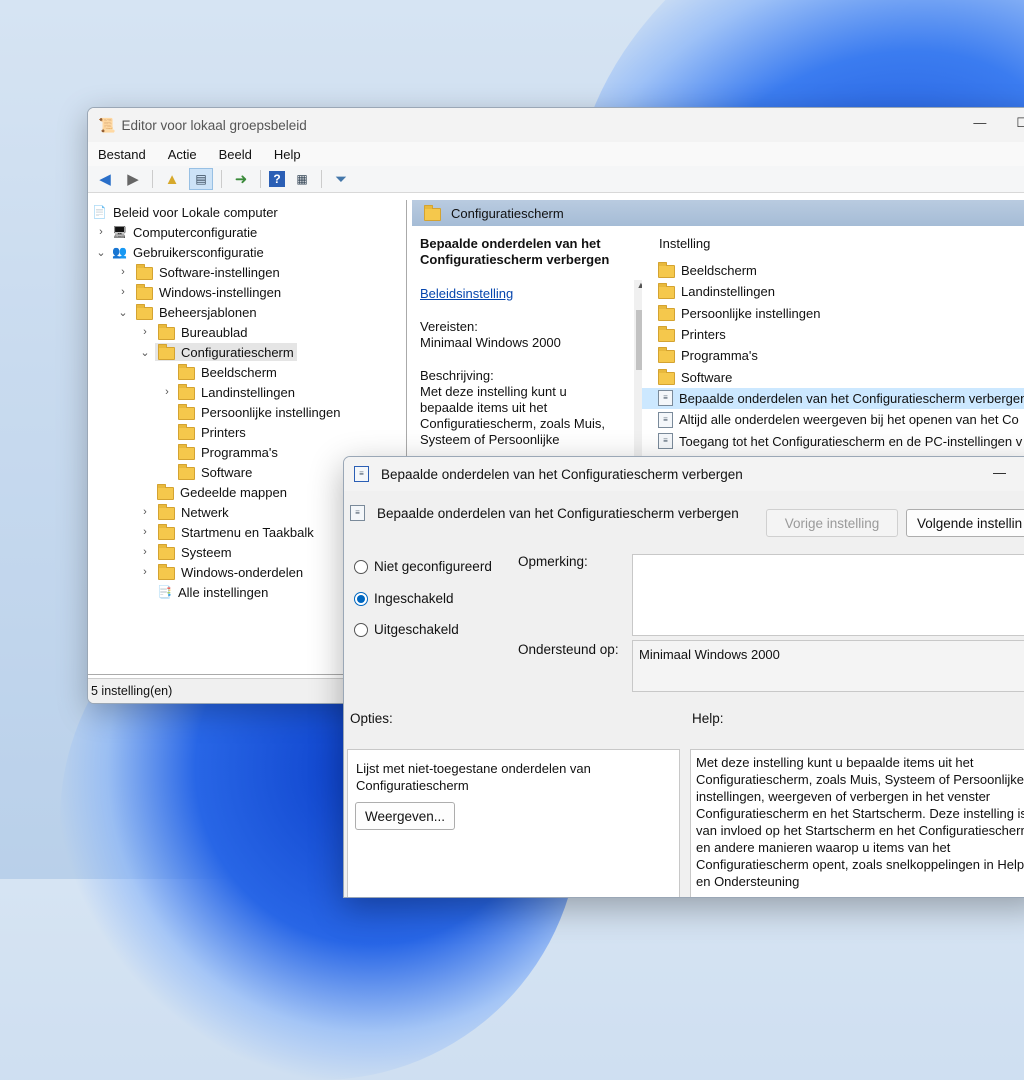  Describe the element at coordinates (1020, 123) in the screenshot. I see `maximize-button: ☐` at that location.